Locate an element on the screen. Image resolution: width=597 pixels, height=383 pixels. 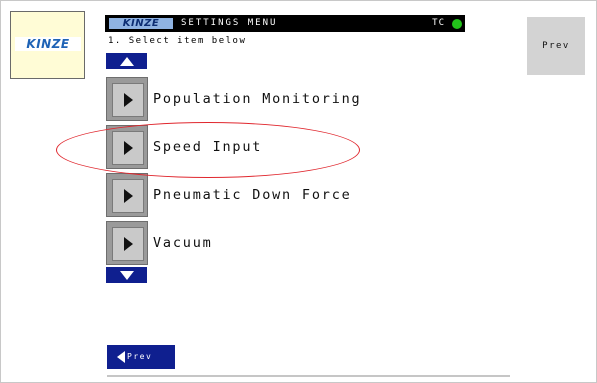
triangle-left-icon is located at coordinates (121, 357).